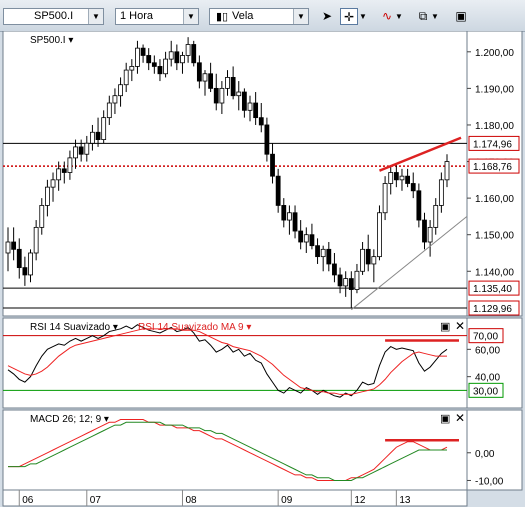 This screenshot has width=525, height=507. I want to click on symbol-select: SP500.I ▼, so click(53, 16).